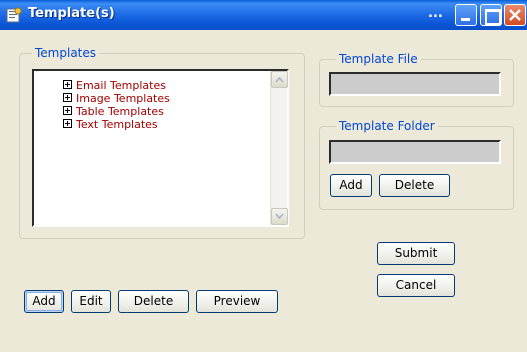 This screenshot has width=527, height=352. I want to click on window-title: Template(s), so click(71, 13).